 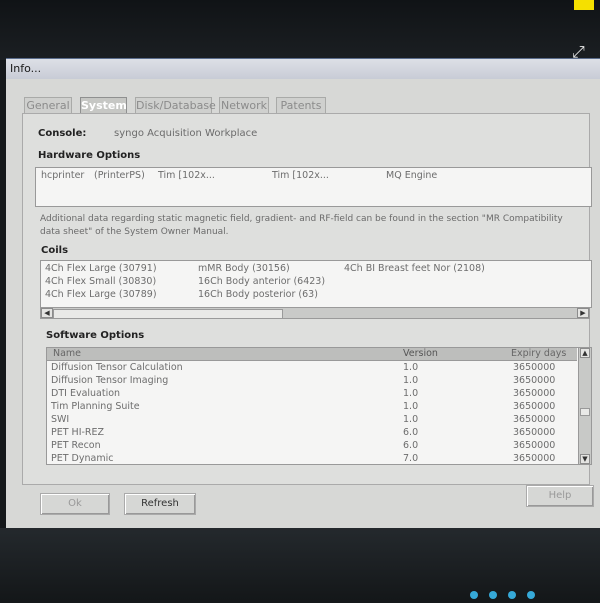 I want to click on refresh-button: Refresh, so click(x=160, y=504).